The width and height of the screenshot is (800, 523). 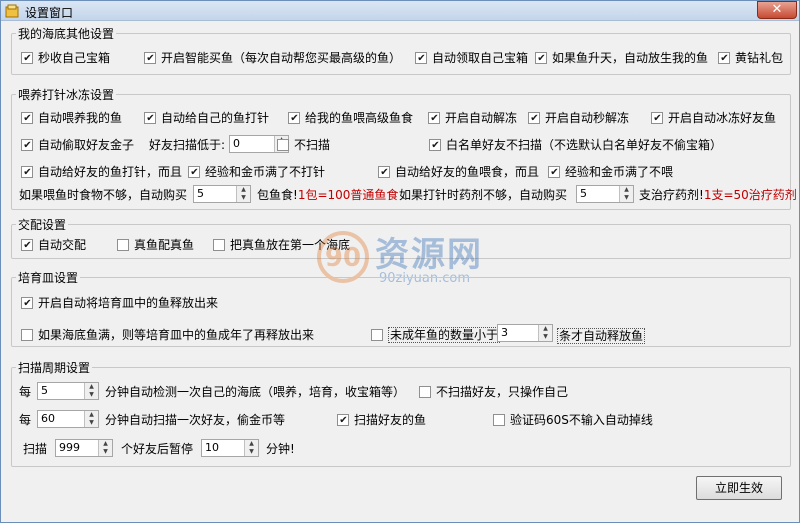 I want to click on checkbox-whitelist-skip: 白名单好友不扫描（不选默认白名单好友不偷宝箱）, so click(x=575, y=145).